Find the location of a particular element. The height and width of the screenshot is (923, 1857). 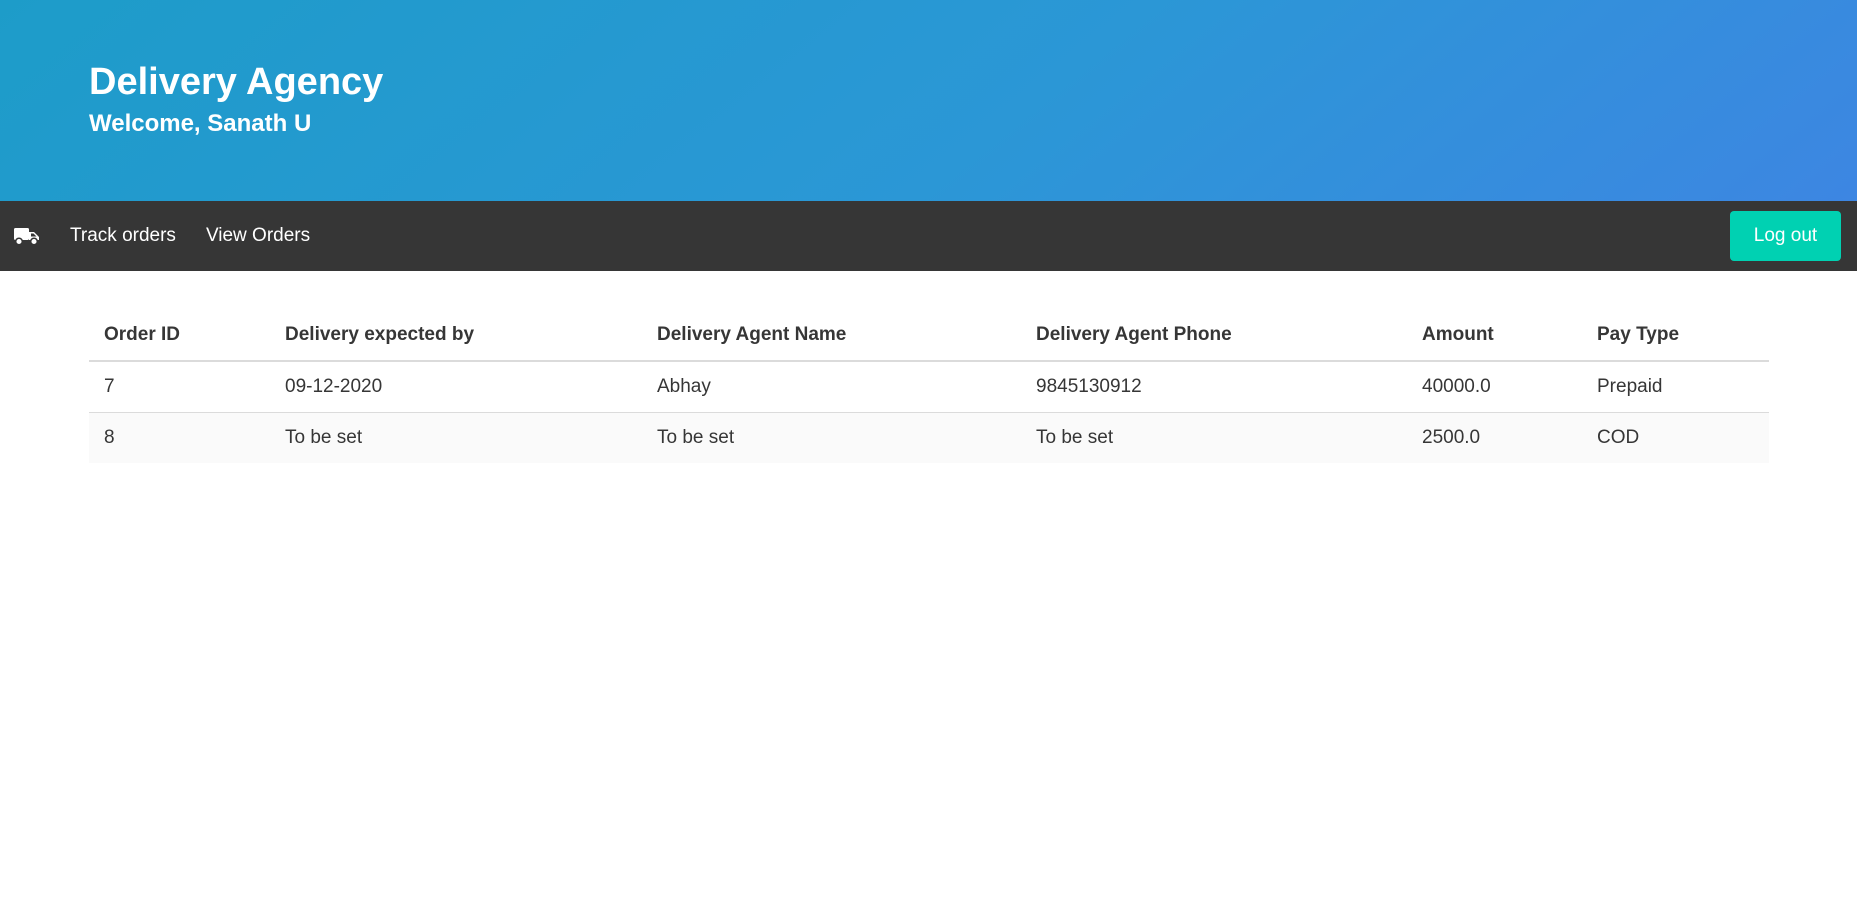

cell-agent-name: Abhay is located at coordinates (831, 387).